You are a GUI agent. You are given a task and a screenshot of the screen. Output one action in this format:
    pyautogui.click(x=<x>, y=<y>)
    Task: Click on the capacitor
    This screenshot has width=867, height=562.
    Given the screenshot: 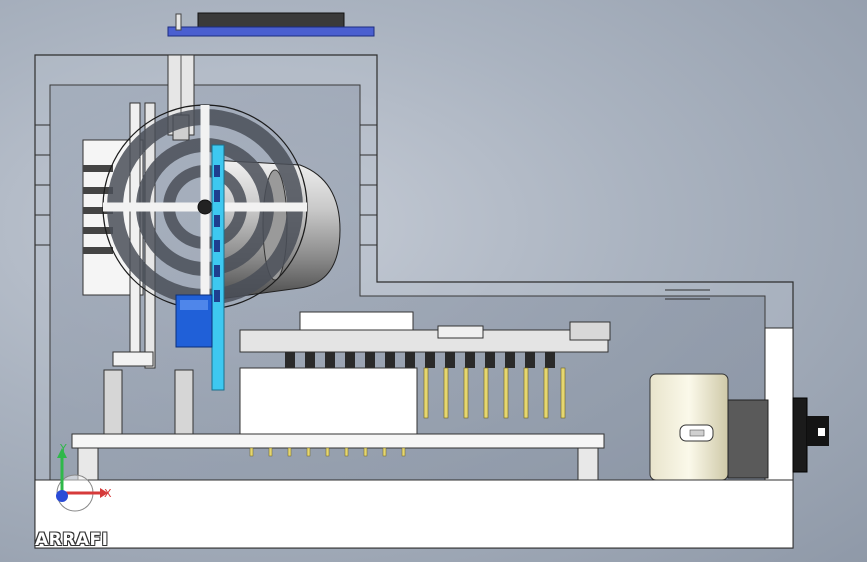 What is the action you would take?
    pyautogui.click(x=689, y=427)
    